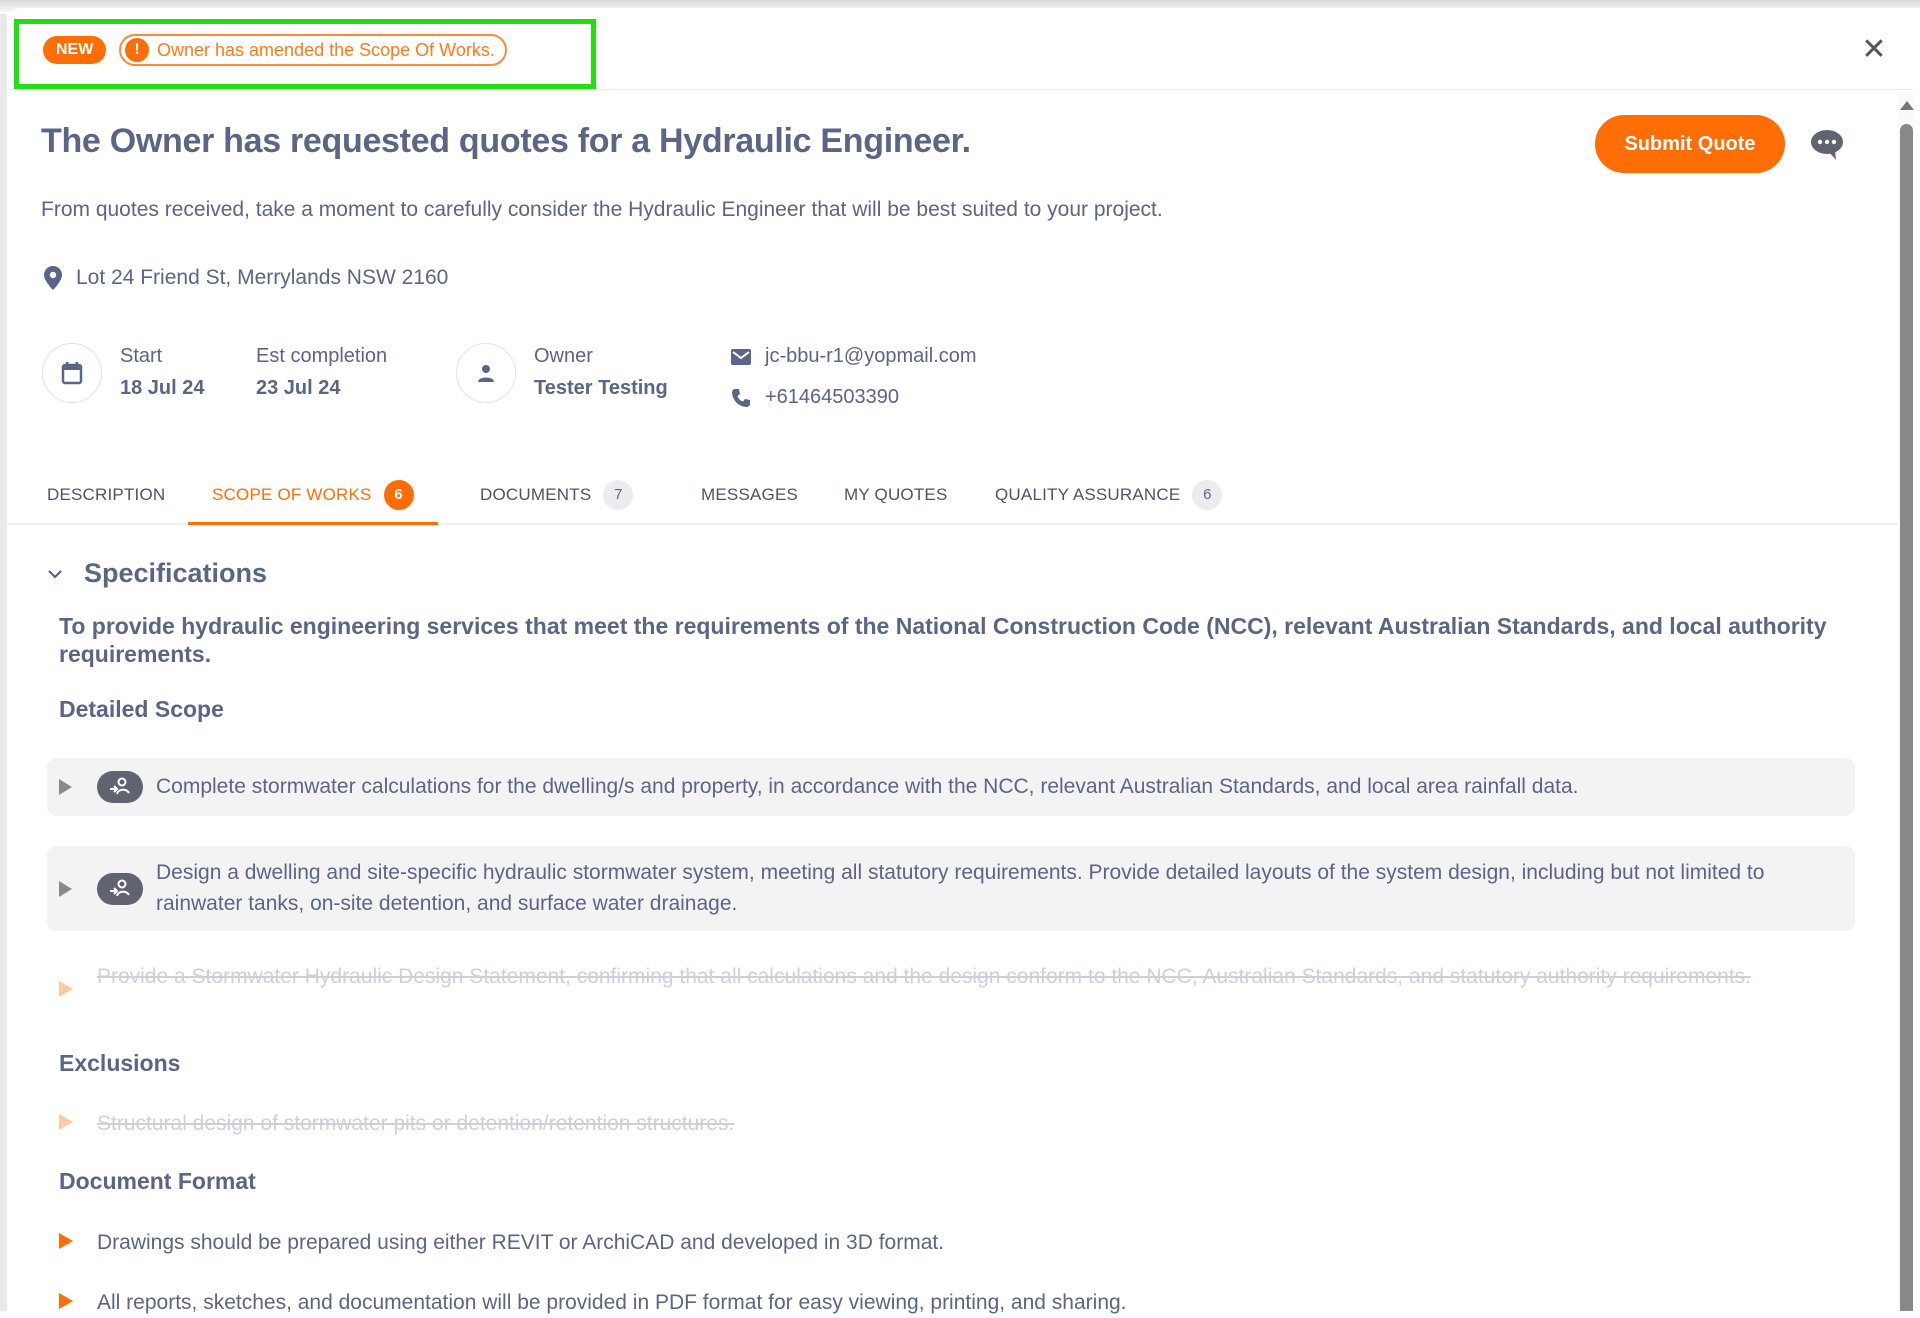 The height and width of the screenshot is (1318, 1920). I want to click on completion-date: 23 Jul 24, so click(298, 388).